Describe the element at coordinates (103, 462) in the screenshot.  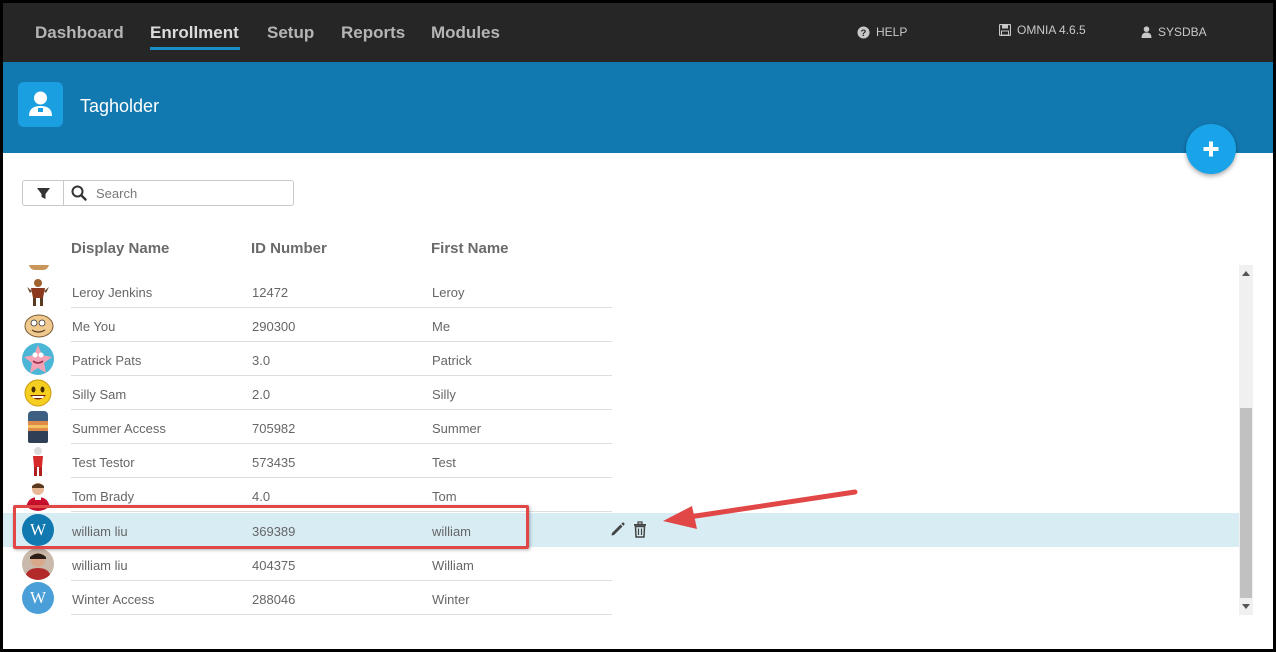
I see `cell-display-name: Test Testor` at that location.